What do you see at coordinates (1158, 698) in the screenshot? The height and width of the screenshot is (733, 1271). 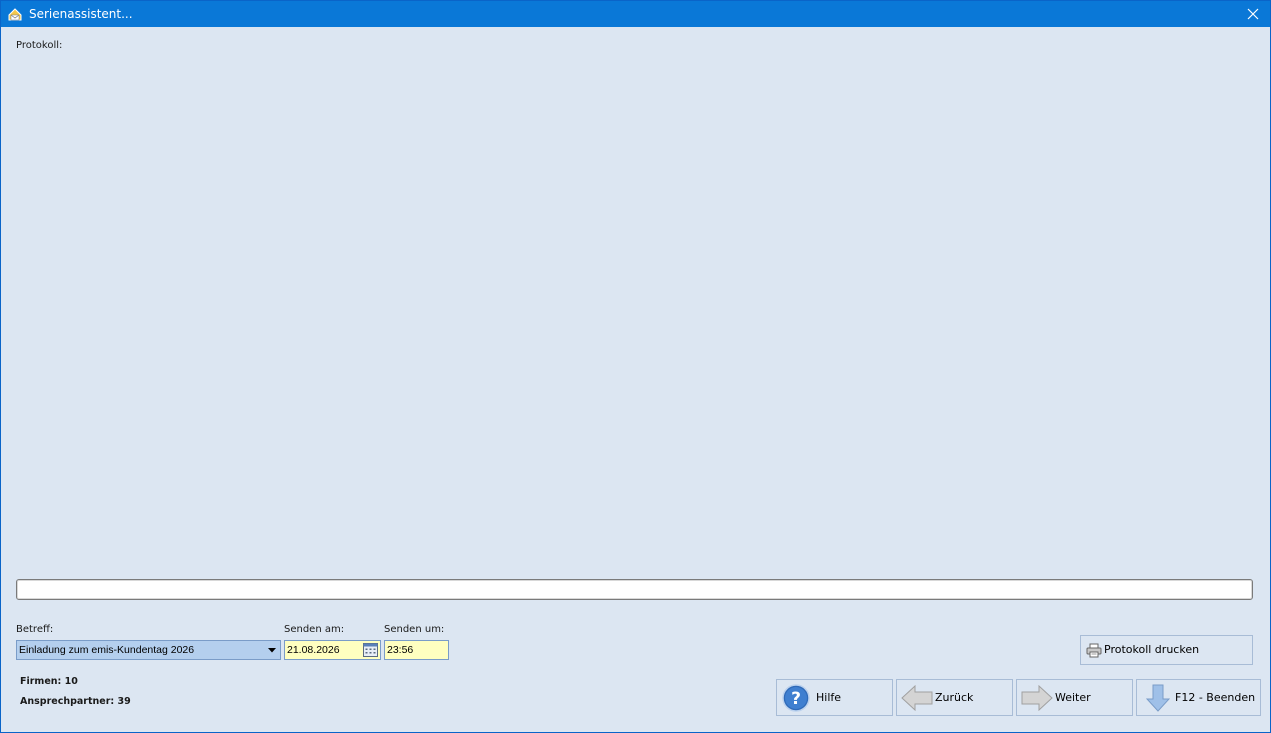 I see `arrow-down-icon` at bounding box center [1158, 698].